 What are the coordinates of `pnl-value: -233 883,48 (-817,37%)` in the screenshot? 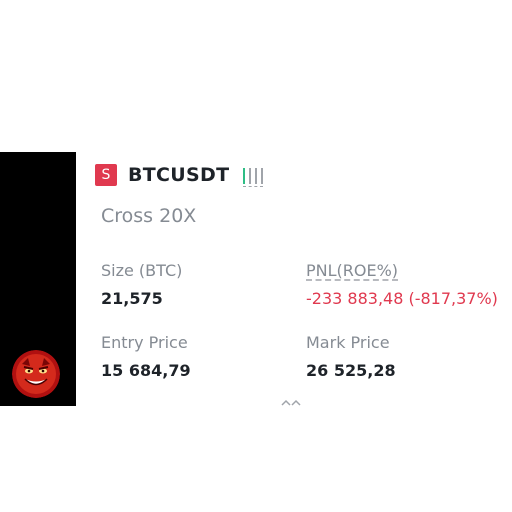 It's located at (402, 298).